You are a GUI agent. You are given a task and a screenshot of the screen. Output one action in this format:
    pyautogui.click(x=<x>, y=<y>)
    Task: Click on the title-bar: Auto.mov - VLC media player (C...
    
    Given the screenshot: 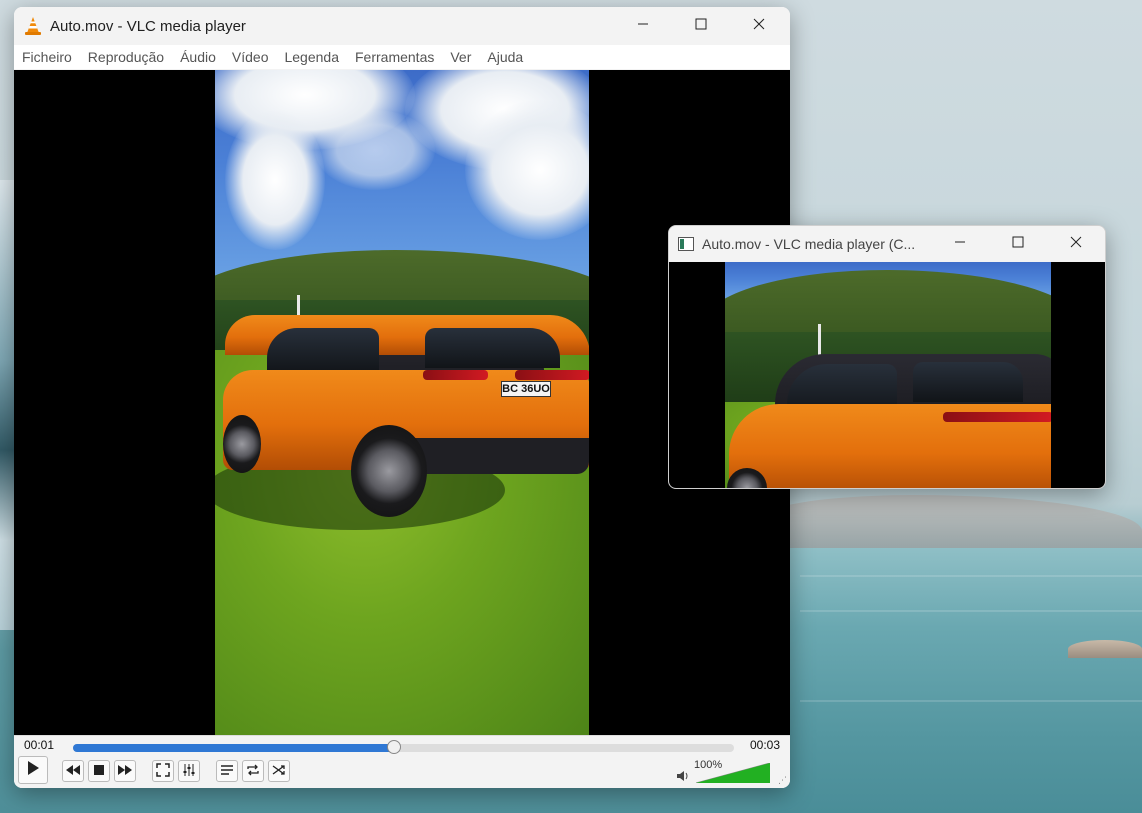 What is the action you would take?
    pyautogui.click(x=887, y=244)
    